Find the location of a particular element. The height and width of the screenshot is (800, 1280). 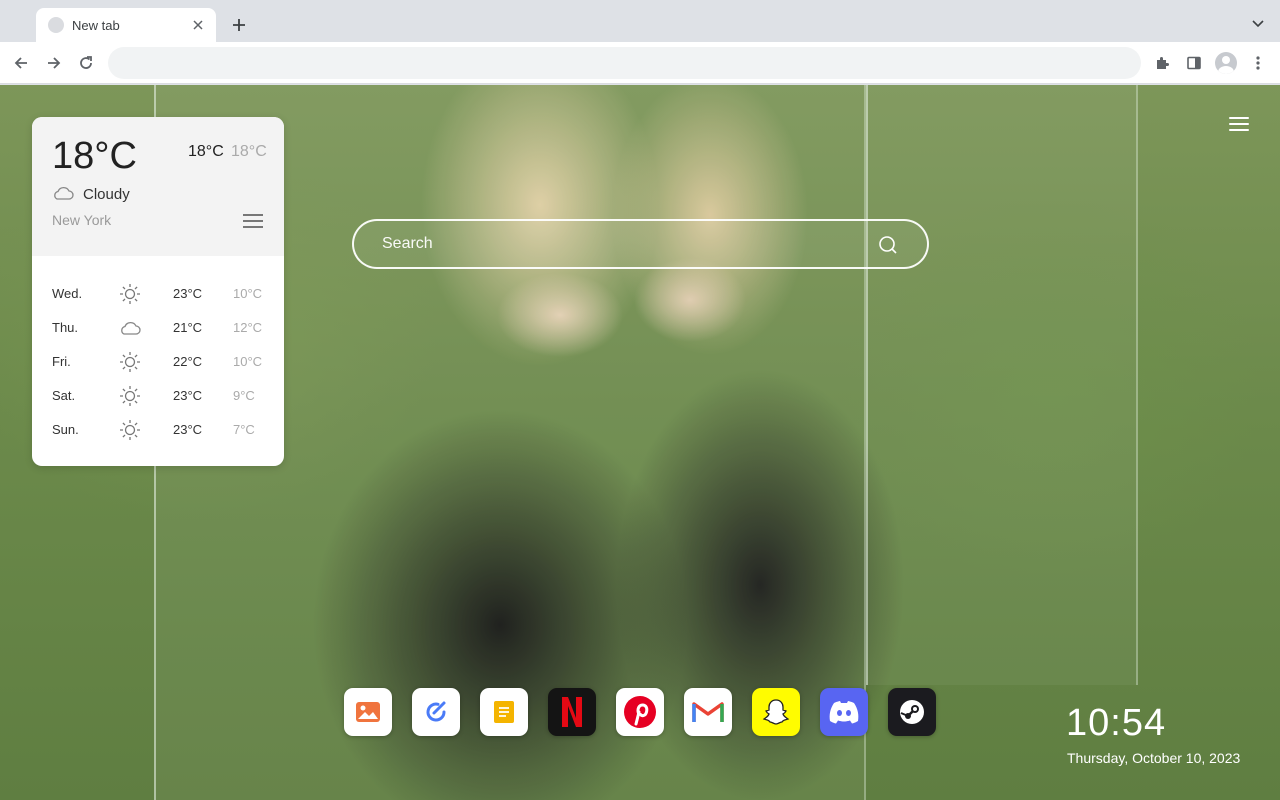

app-tasks is located at coordinates (436, 712).